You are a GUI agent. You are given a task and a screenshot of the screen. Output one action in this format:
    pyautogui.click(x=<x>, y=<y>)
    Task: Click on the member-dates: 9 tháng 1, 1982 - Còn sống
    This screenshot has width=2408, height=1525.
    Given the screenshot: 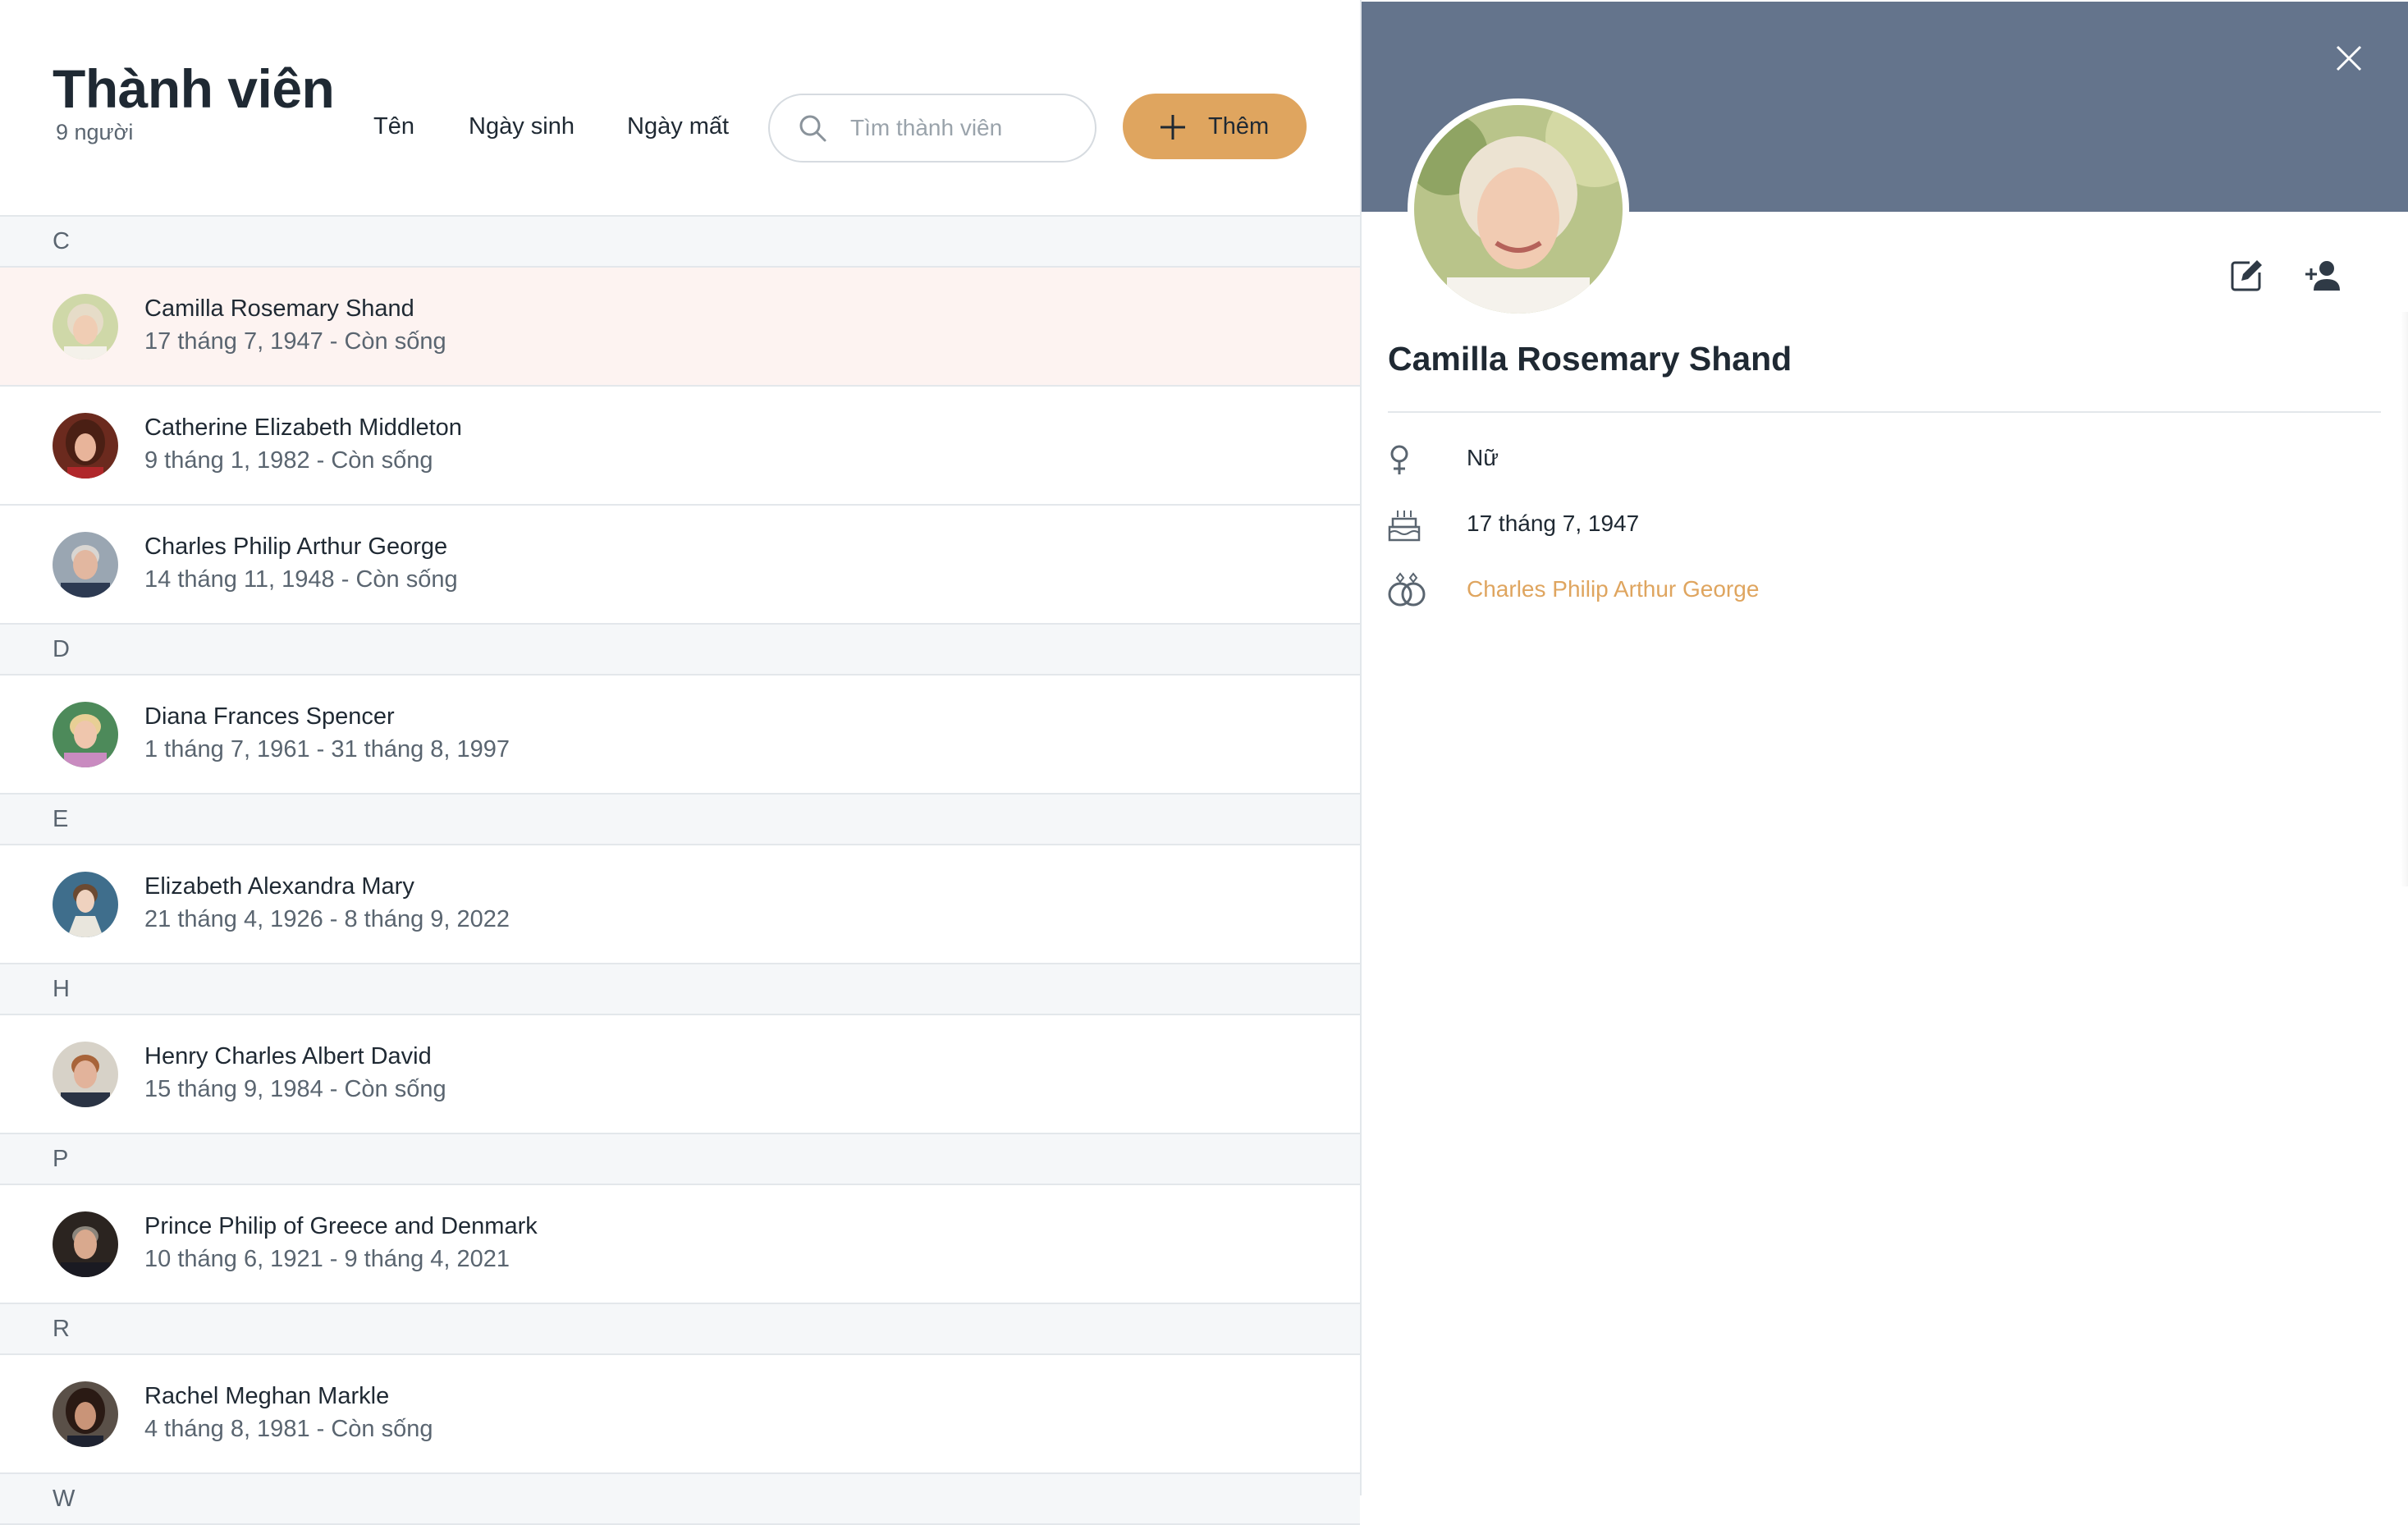 What is the action you would take?
    pyautogui.click(x=288, y=460)
    